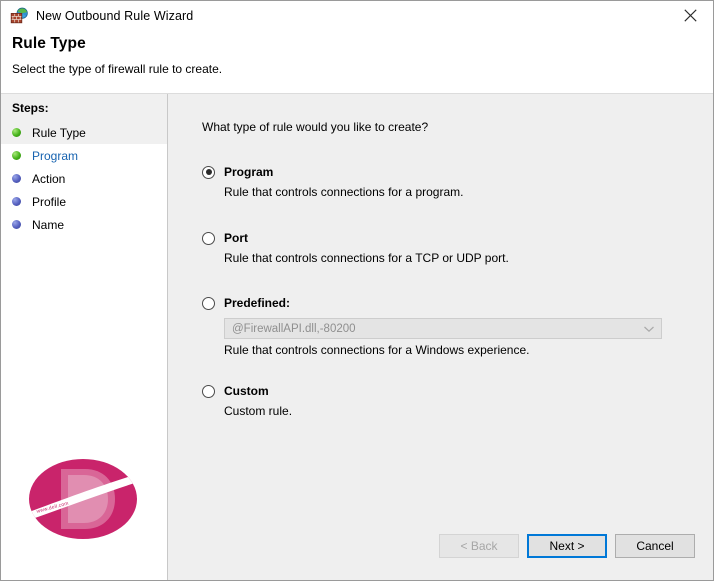 Image resolution: width=714 pixels, height=581 pixels. I want to click on option-label: Port, so click(236, 238).